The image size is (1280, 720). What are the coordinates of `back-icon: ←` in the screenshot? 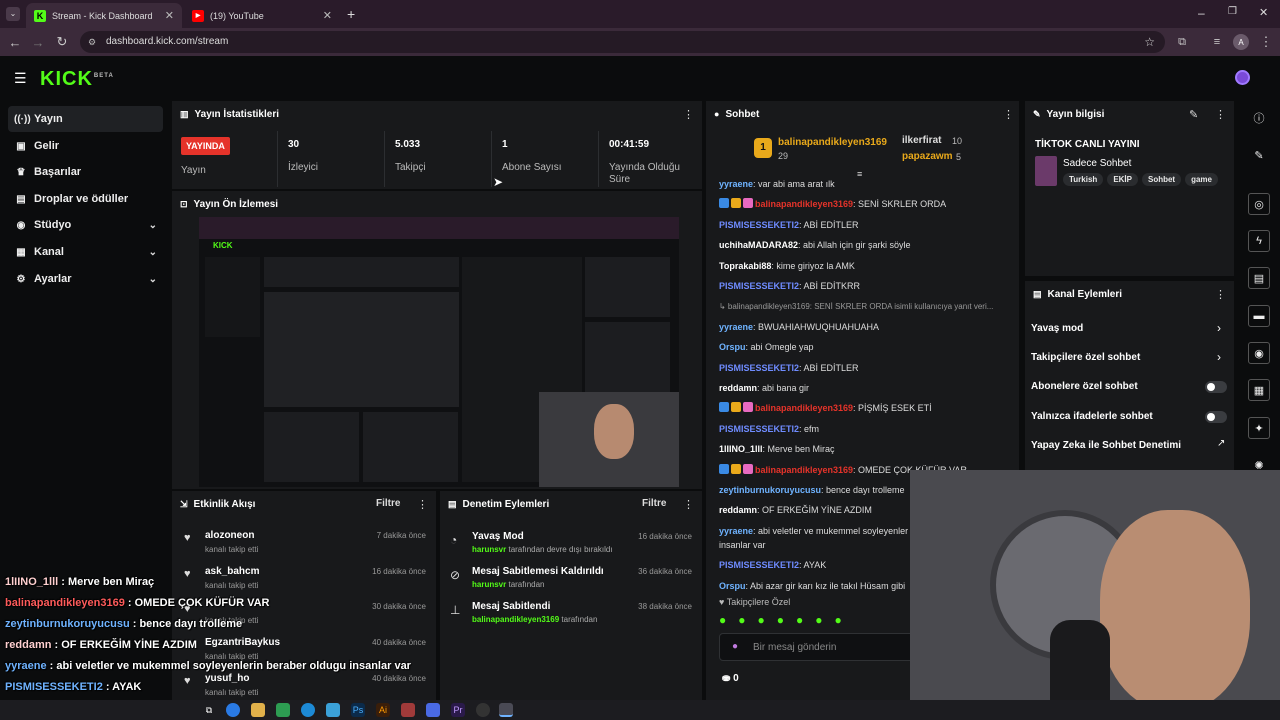 It's located at (15, 42).